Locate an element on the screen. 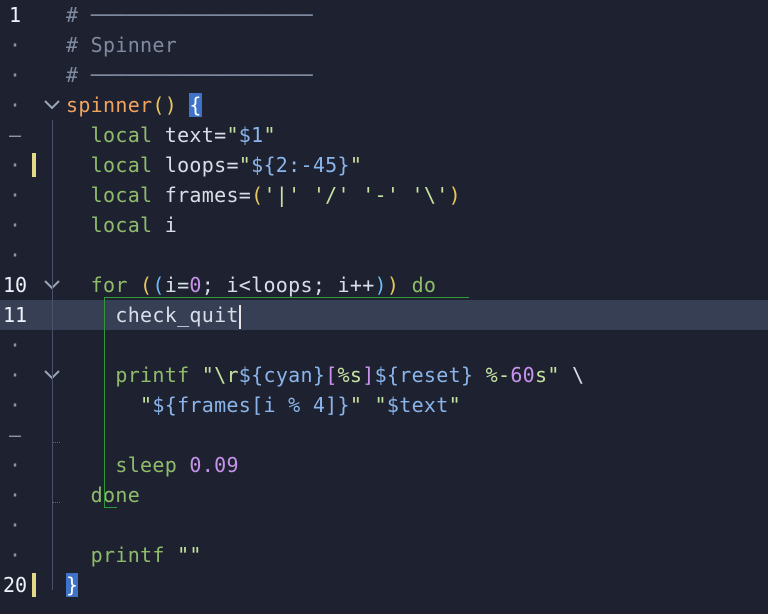 The height and width of the screenshot is (614, 768). scope-outline-top-edge is located at coordinates (286, 297).